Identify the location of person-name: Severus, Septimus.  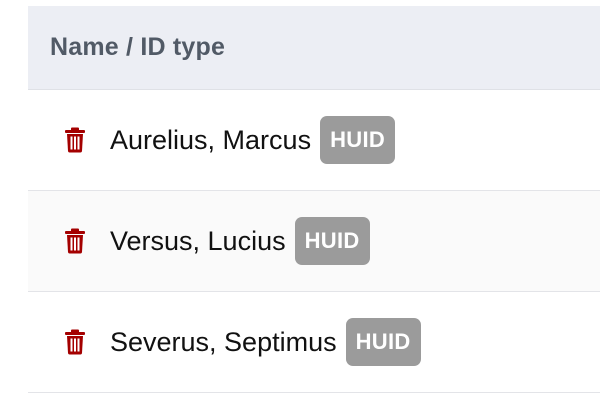
(223, 341).